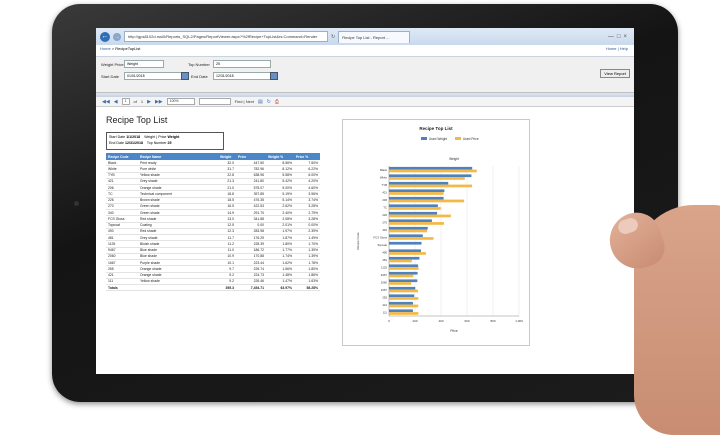 This screenshot has height=435, width=720. What do you see at coordinates (105, 48) in the screenshot?
I see `breadcrumb-home-link: Home` at bounding box center [105, 48].